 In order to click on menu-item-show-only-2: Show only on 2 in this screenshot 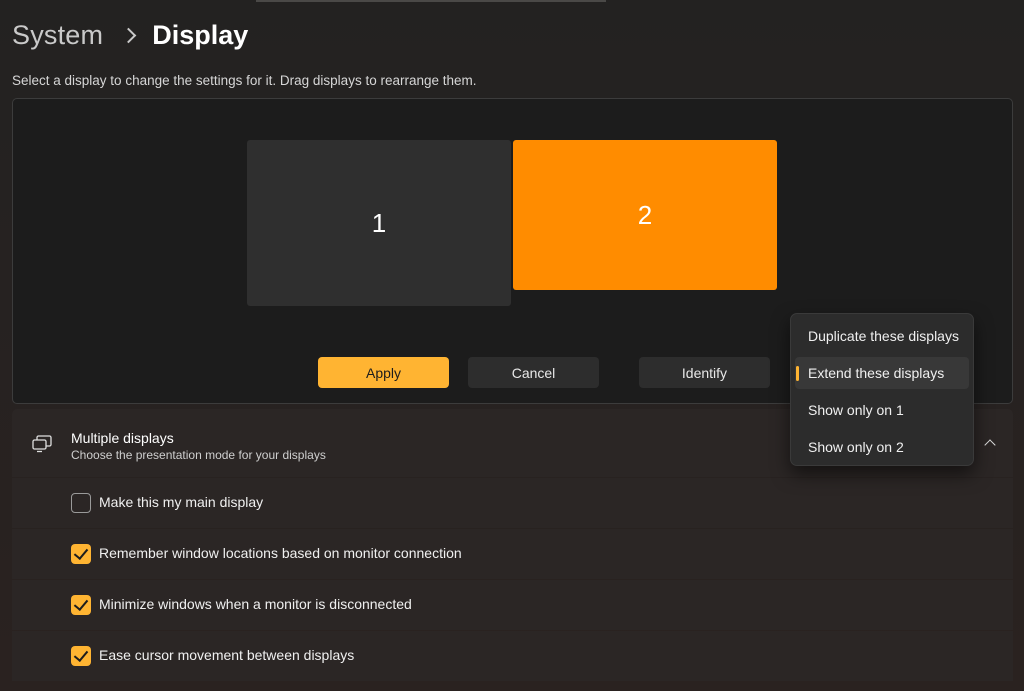, I will do `click(882, 447)`.